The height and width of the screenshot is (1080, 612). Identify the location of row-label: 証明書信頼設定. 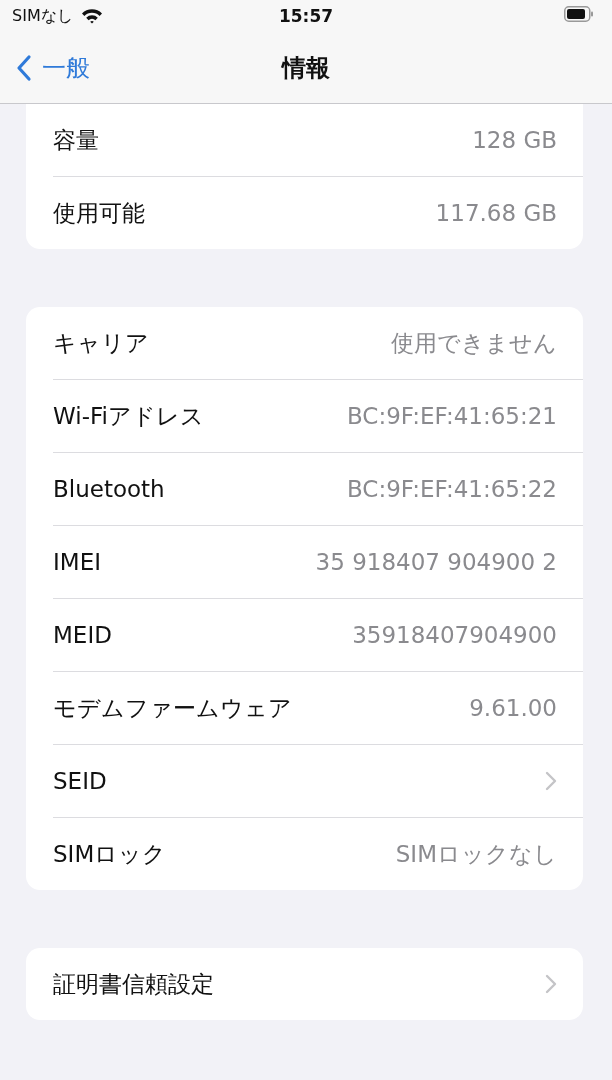
(133, 984).